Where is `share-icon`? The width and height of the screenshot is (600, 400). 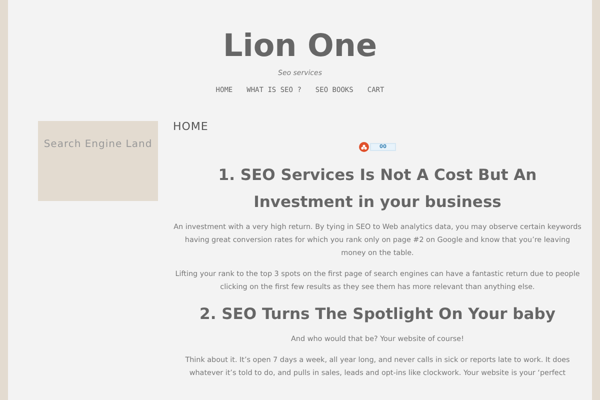
share-icon is located at coordinates (364, 147).